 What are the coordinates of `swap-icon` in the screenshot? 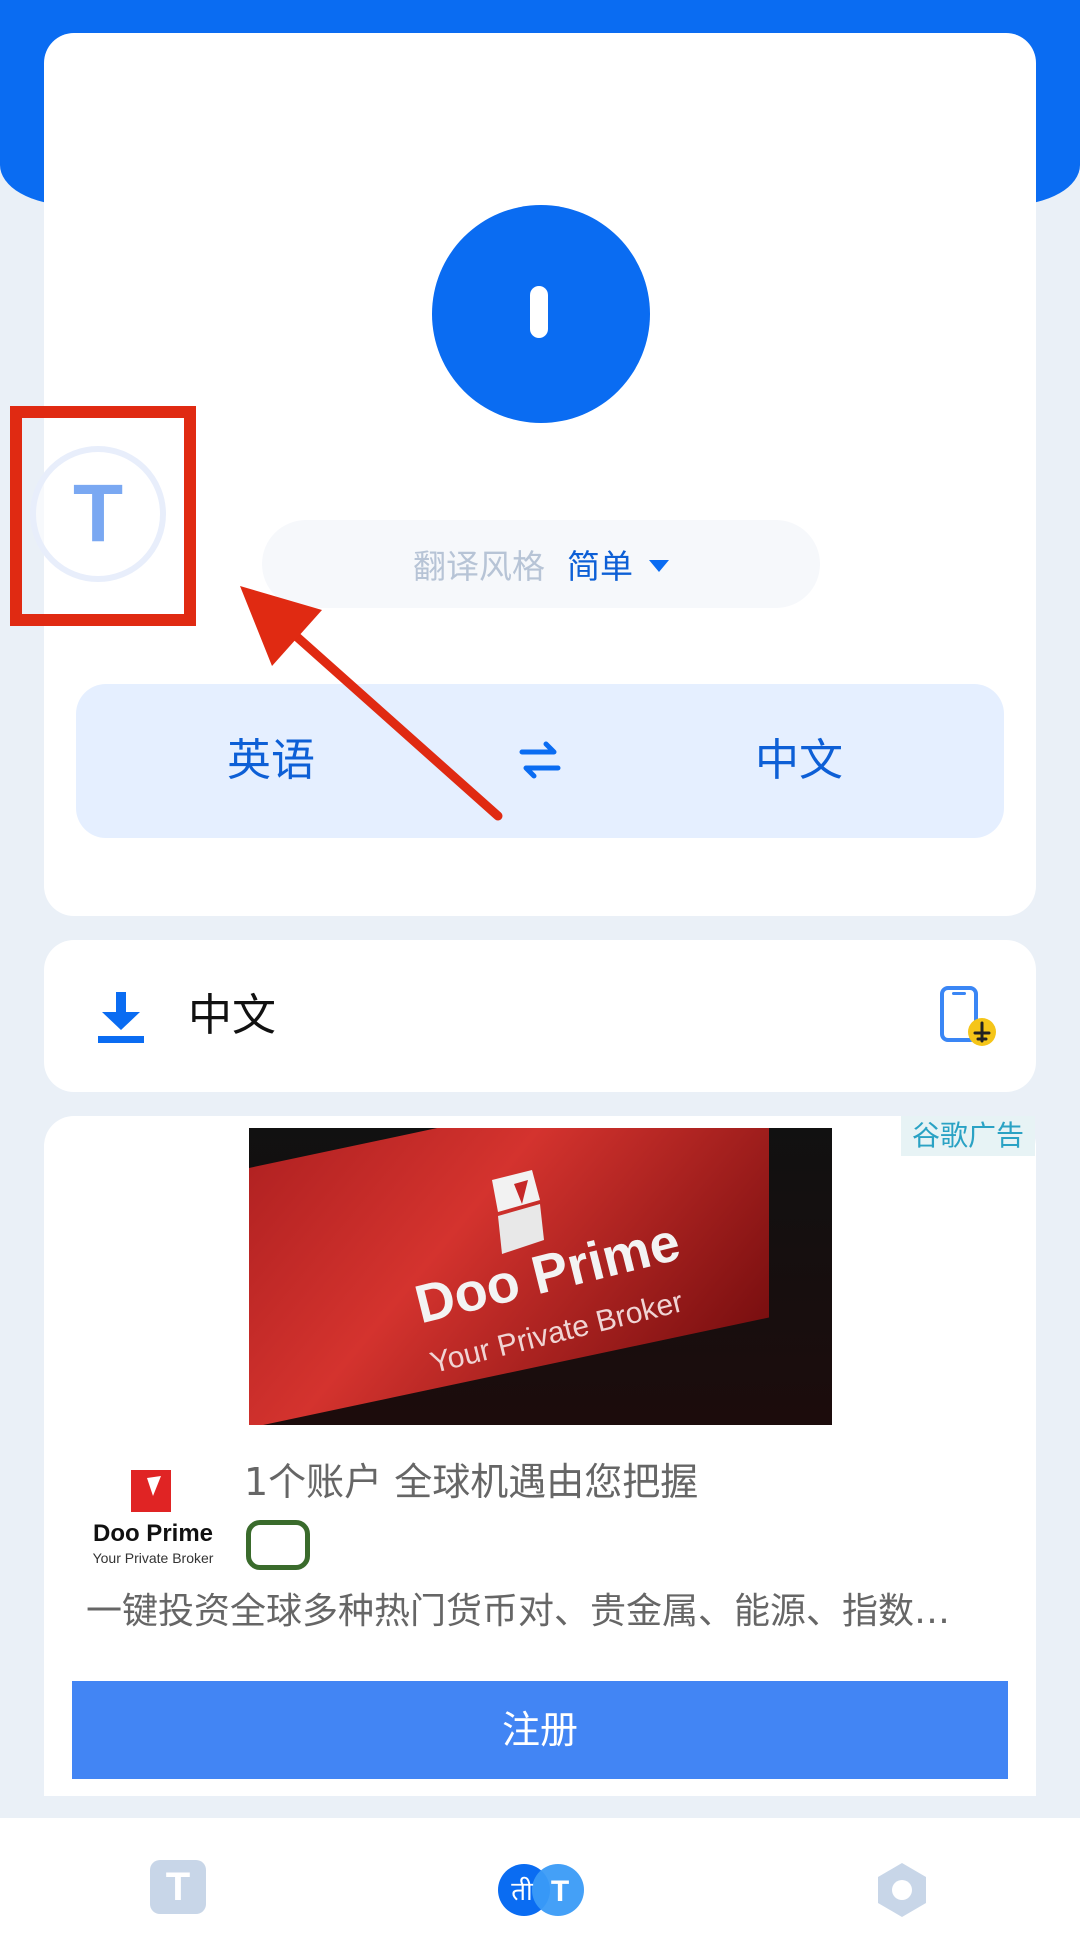 It's located at (540, 760).